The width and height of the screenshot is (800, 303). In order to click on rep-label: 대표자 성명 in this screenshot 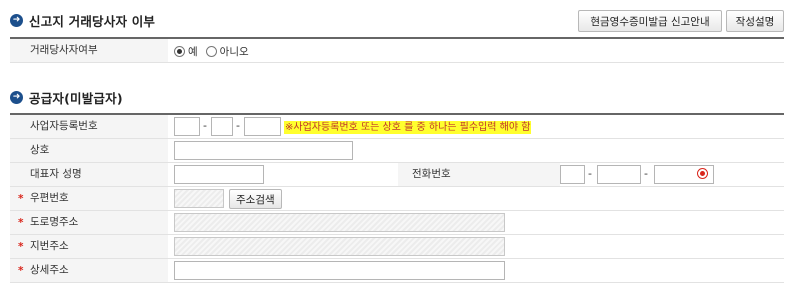, I will do `click(89, 174)`.